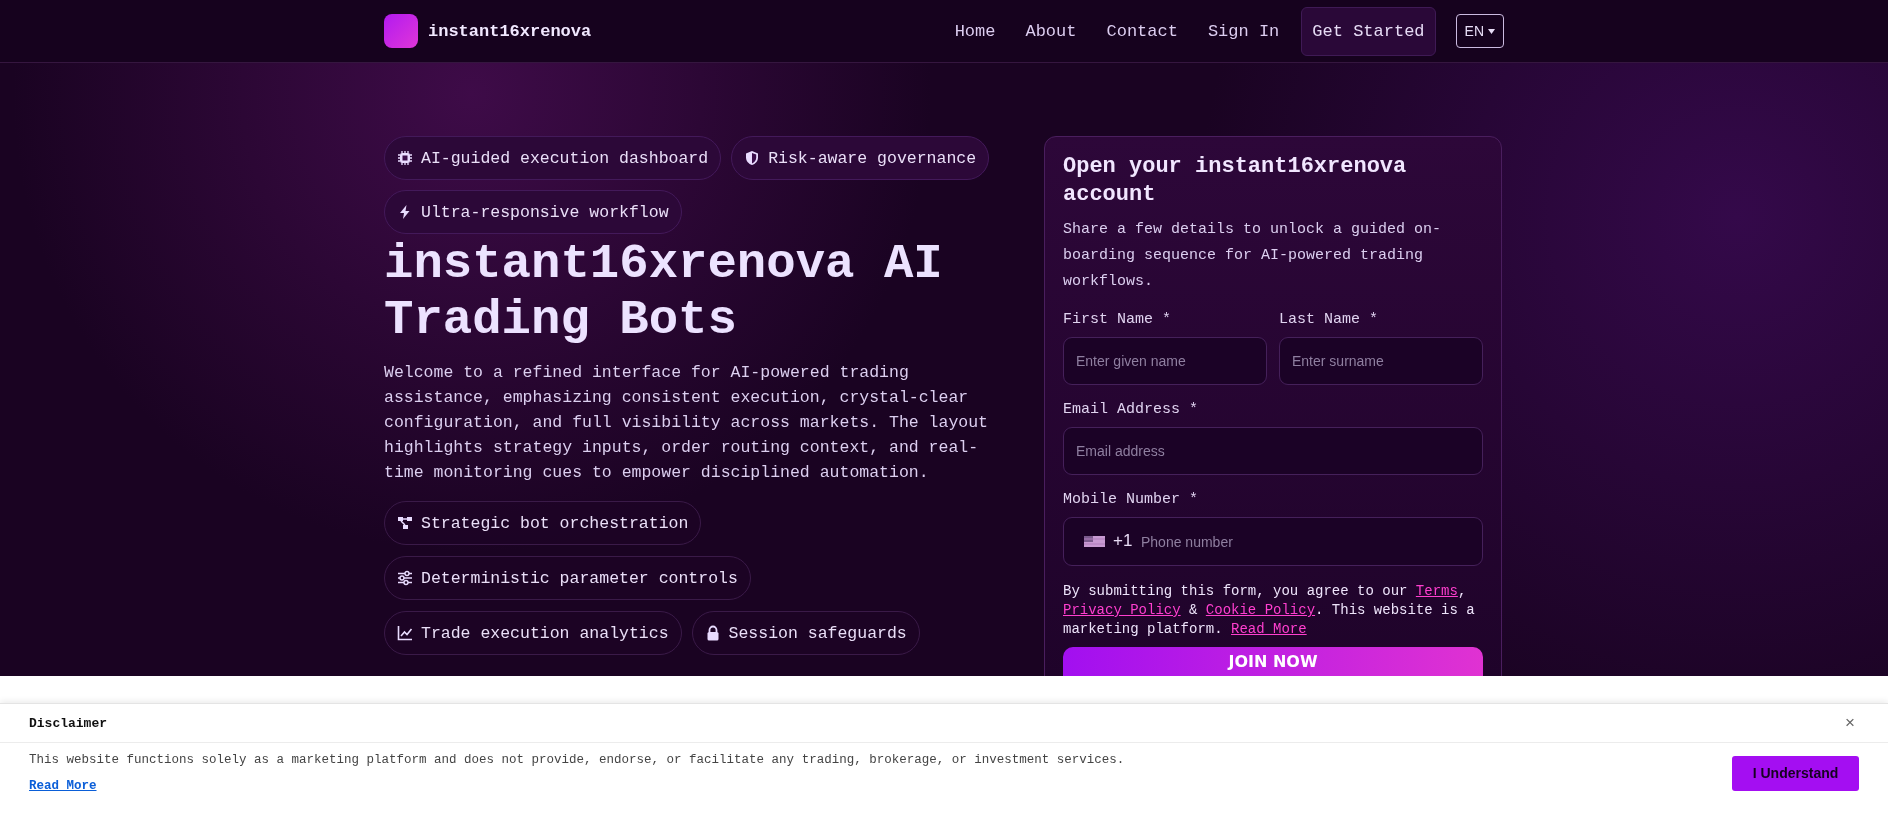 This screenshot has width=1888, height=818. What do you see at coordinates (1850, 723) in the screenshot?
I see `close-button: ×` at bounding box center [1850, 723].